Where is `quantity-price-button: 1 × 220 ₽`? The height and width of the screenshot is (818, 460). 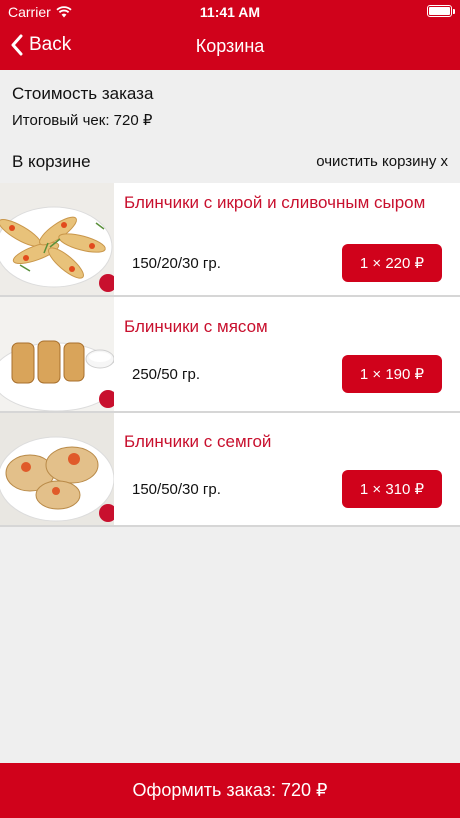
quantity-price-button: 1 × 220 ₽ is located at coordinates (392, 263).